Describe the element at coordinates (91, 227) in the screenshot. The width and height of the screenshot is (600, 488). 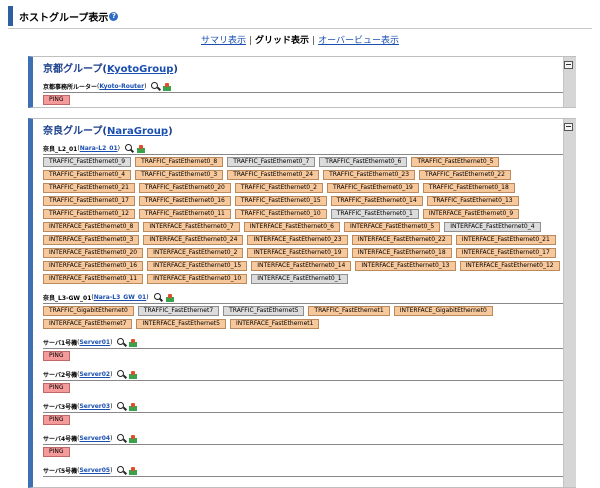
I see `service-status-tag: INTERFACE_FastEthernet0_8` at that location.